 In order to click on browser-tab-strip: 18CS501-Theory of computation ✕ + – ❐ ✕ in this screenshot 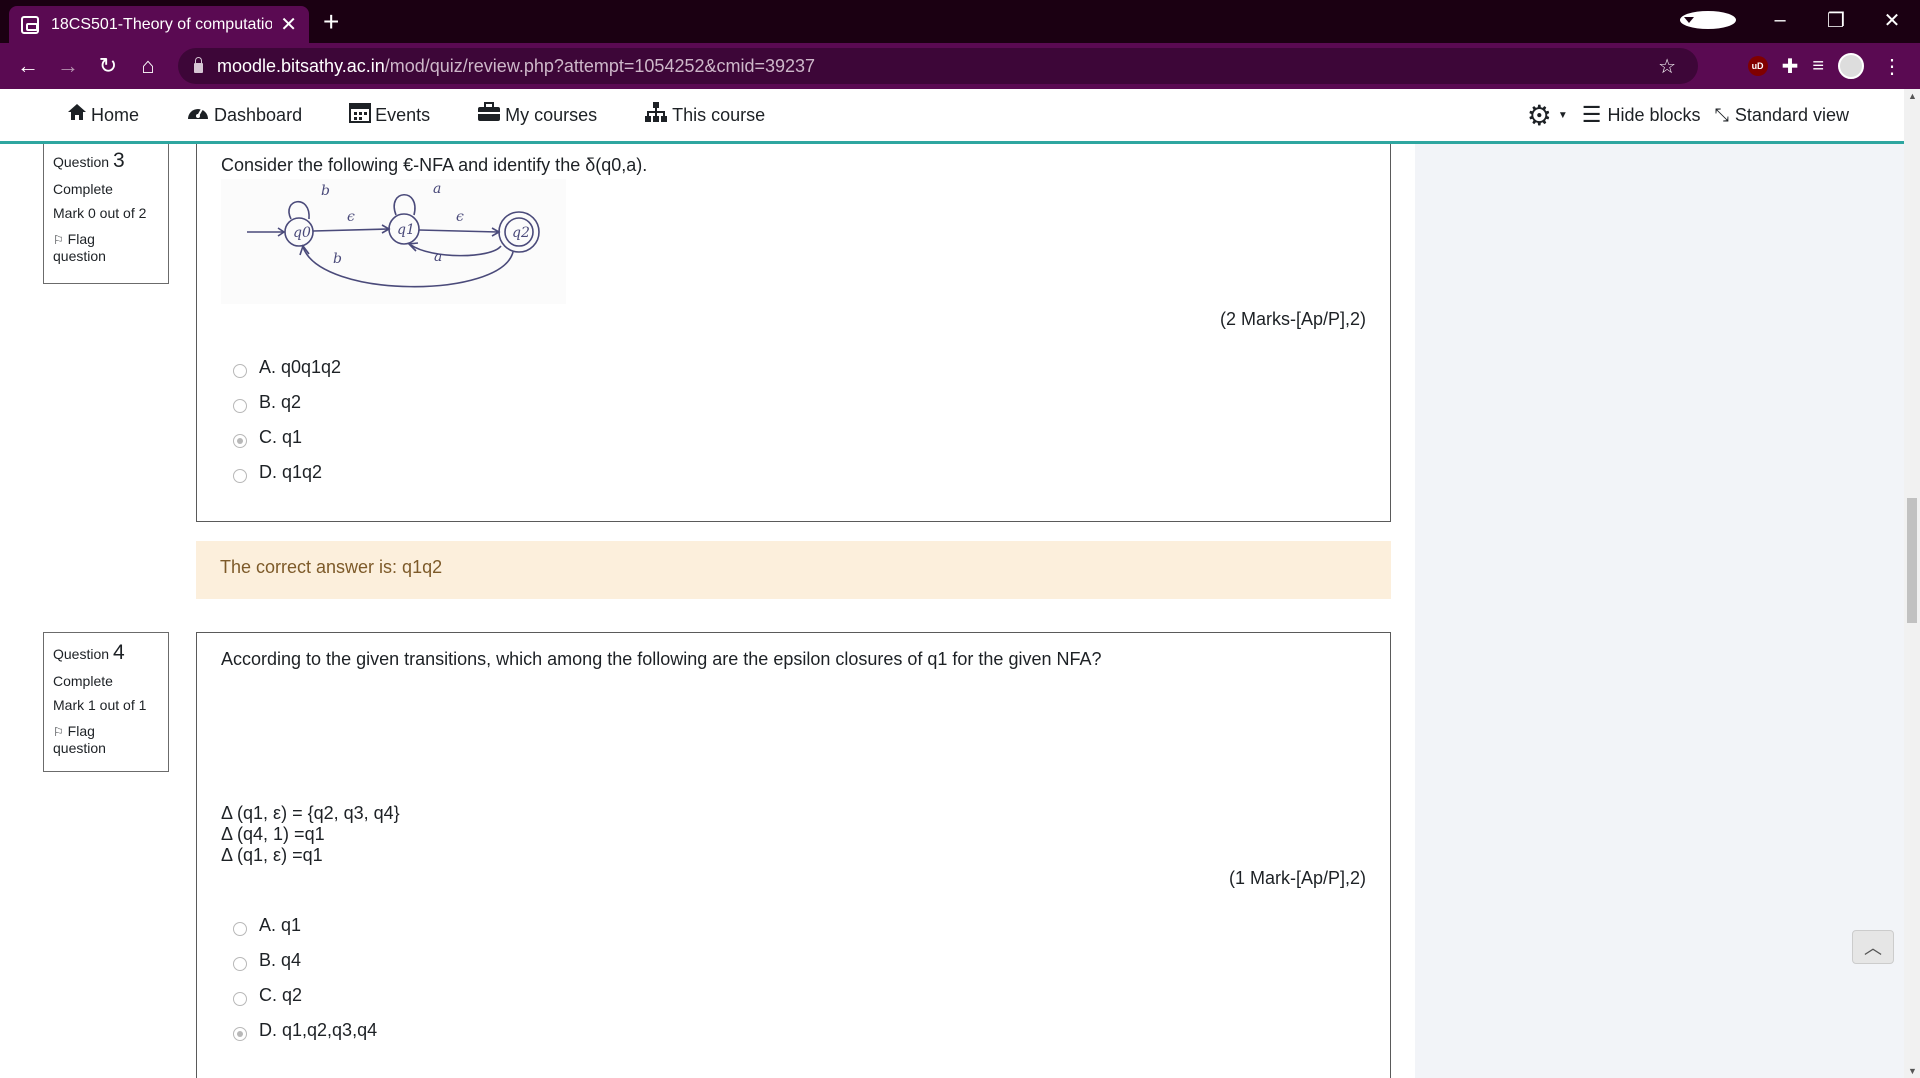, I will do `click(960, 21)`.